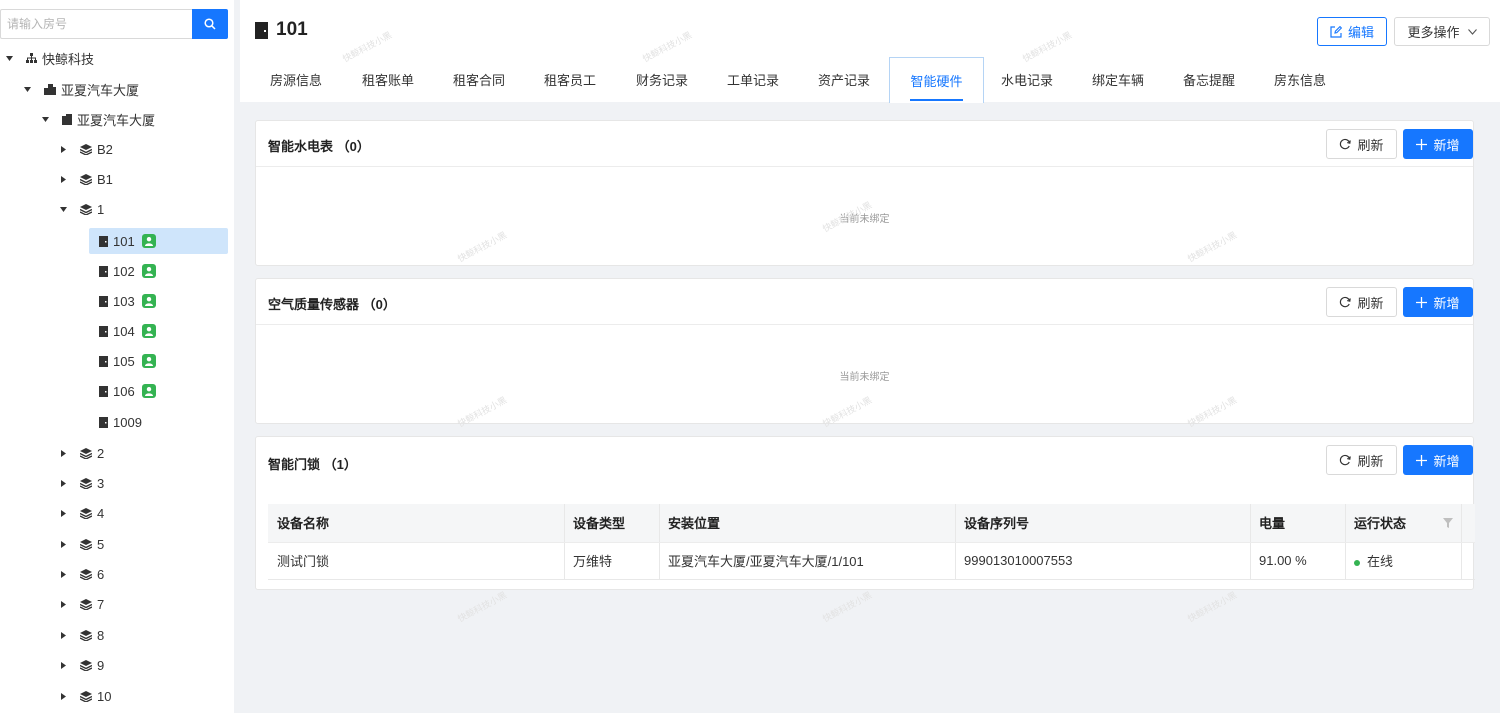 Image resolution: width=1500 pixels, height=713 pixels. I want to click on tree-node-floor: 8, so click(81, 635).